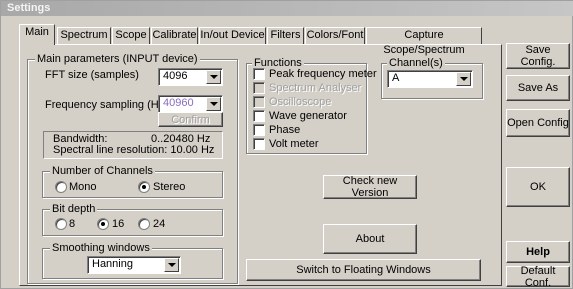  I want to click on open-config-button: Open Config, so click(538, 123).